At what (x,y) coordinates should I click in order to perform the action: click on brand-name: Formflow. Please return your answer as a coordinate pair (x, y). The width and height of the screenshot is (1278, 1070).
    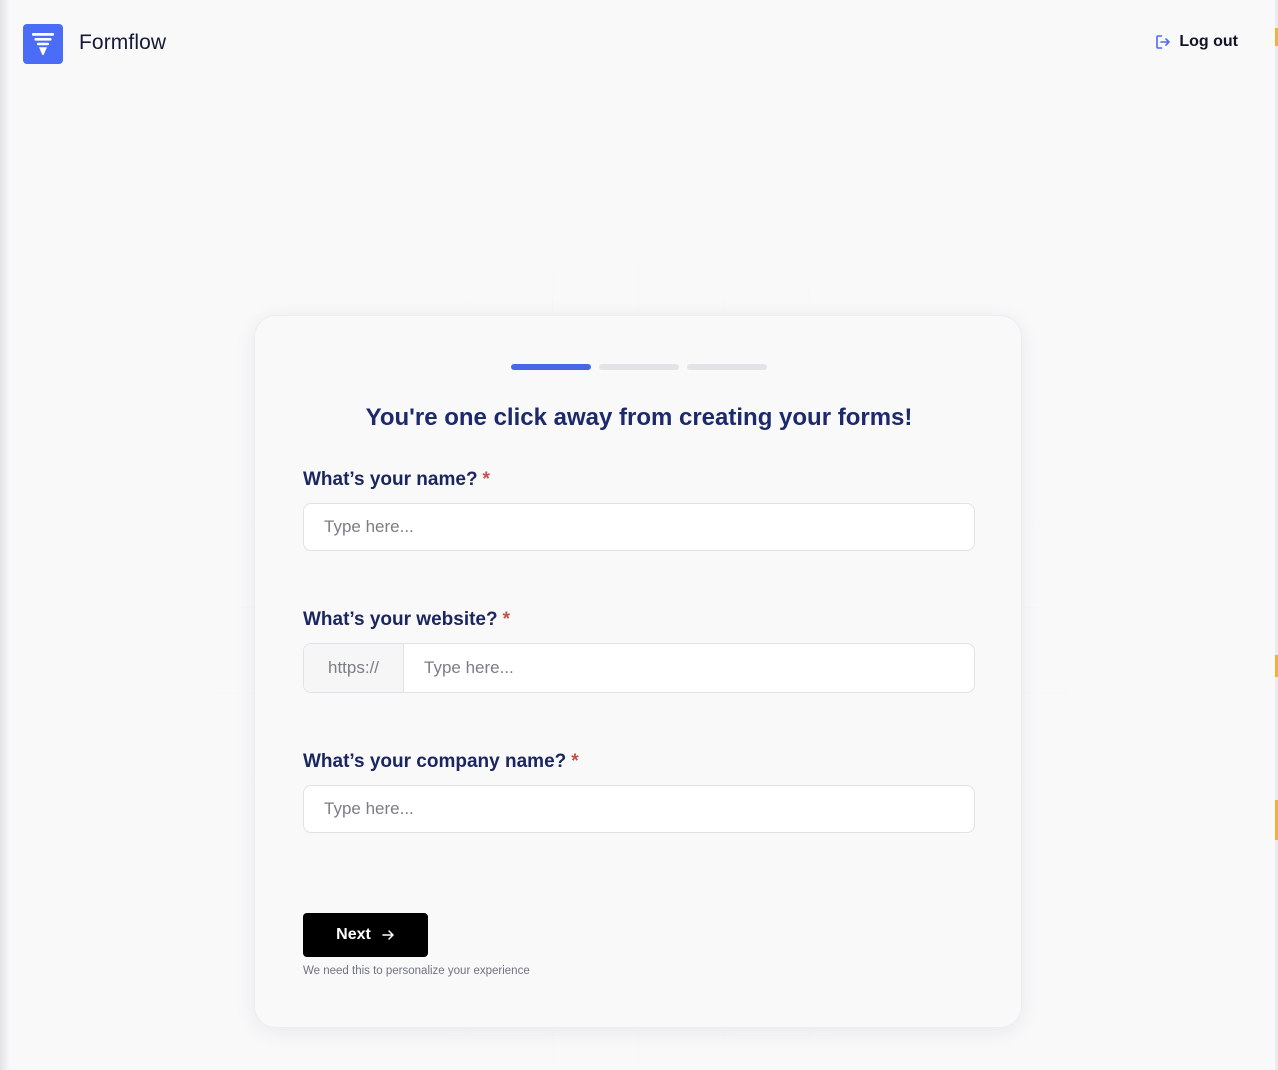
    Looking at the image, I should click on (123, 42).